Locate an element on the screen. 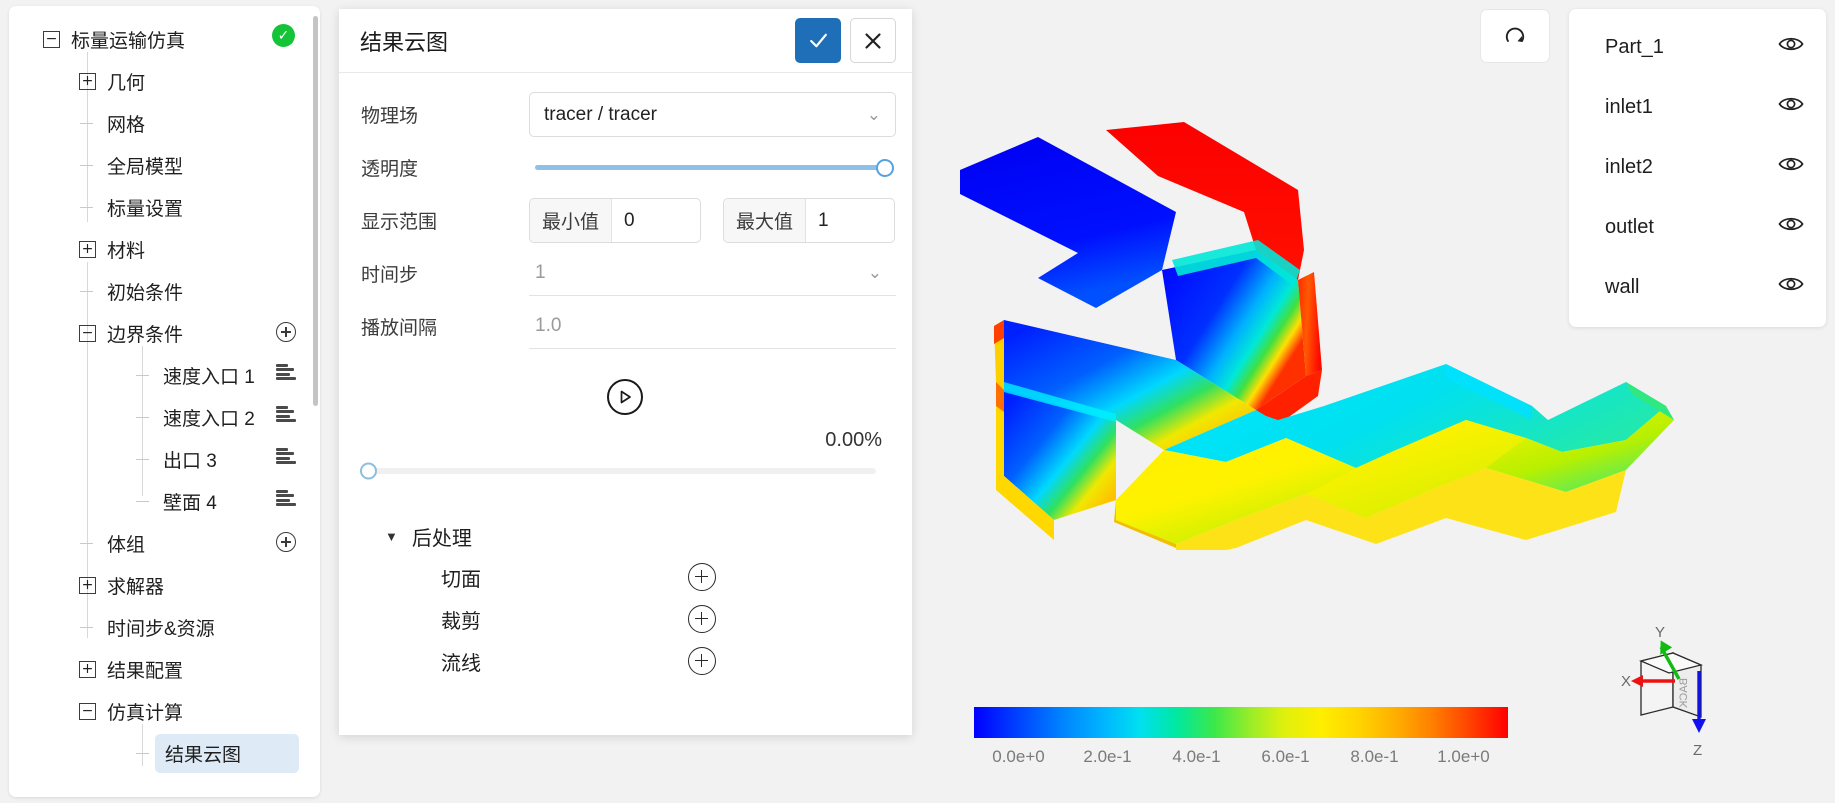 This screenshot has width=1835, height=803. tree-item-11: 壁面 4 is located at coordinates (164, 501).